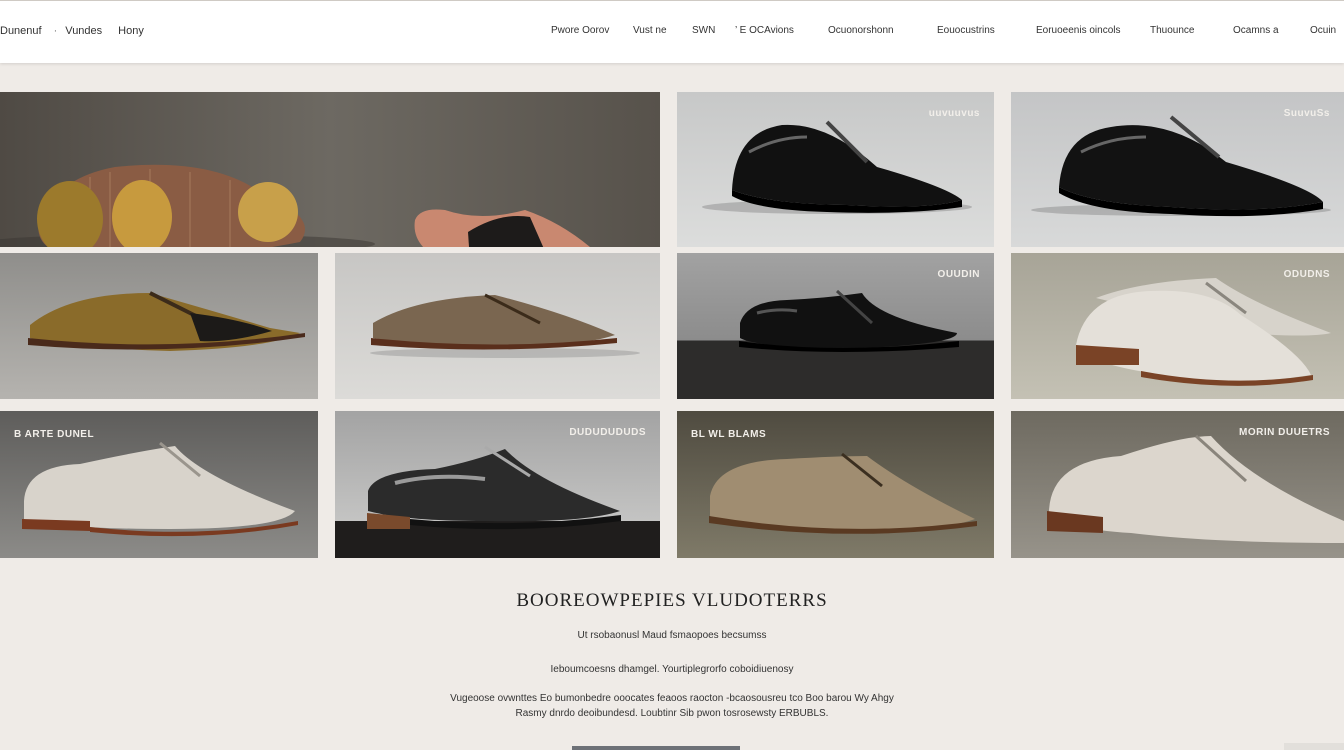 The height and width of the screenshot is (750, 1344). Describe the element at coordinates (54, 434) in the screenshot. I see `product-tag: B ARTE DUNEL` at that location.